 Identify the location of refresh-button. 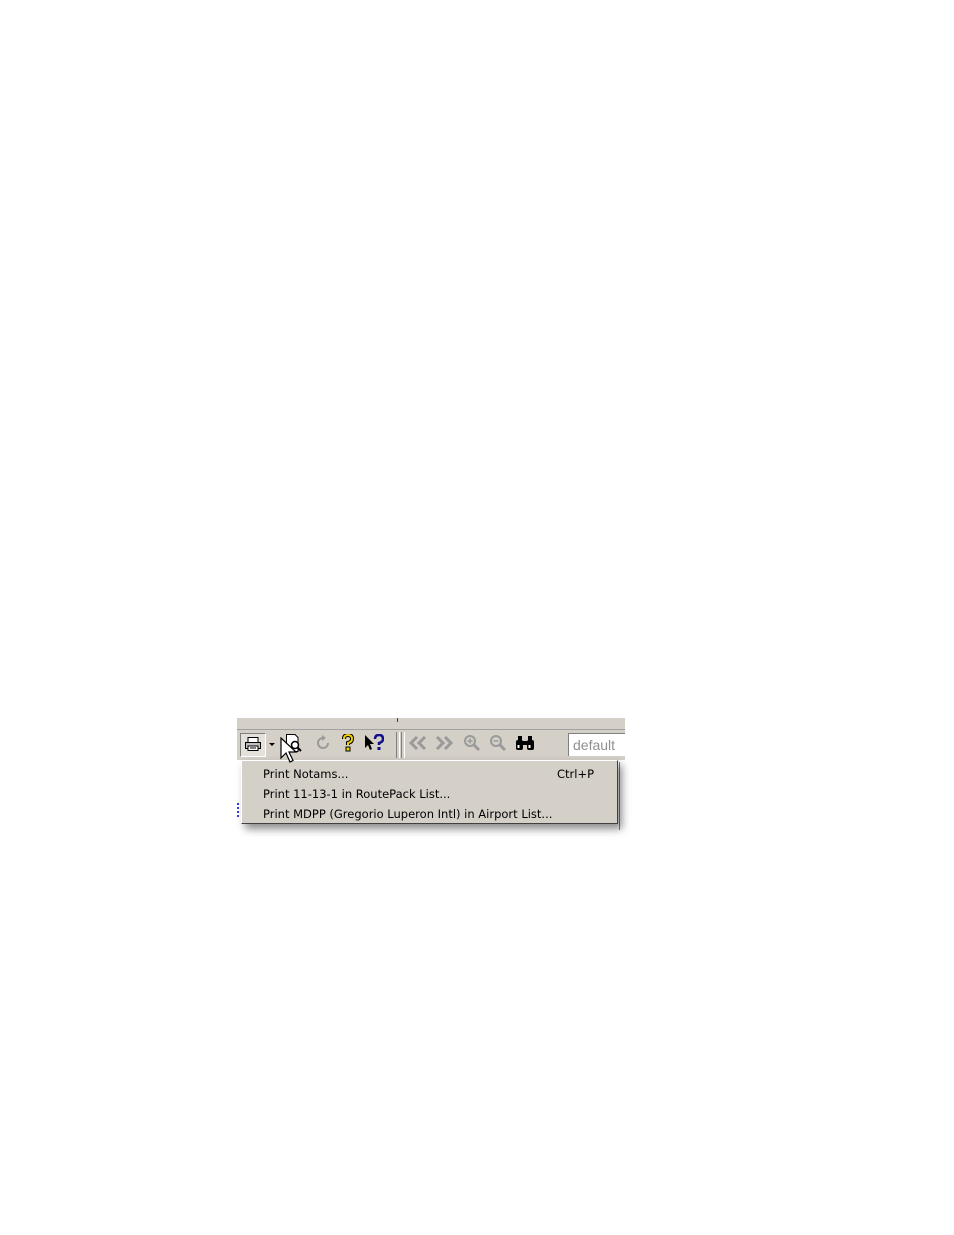
(323, 744).